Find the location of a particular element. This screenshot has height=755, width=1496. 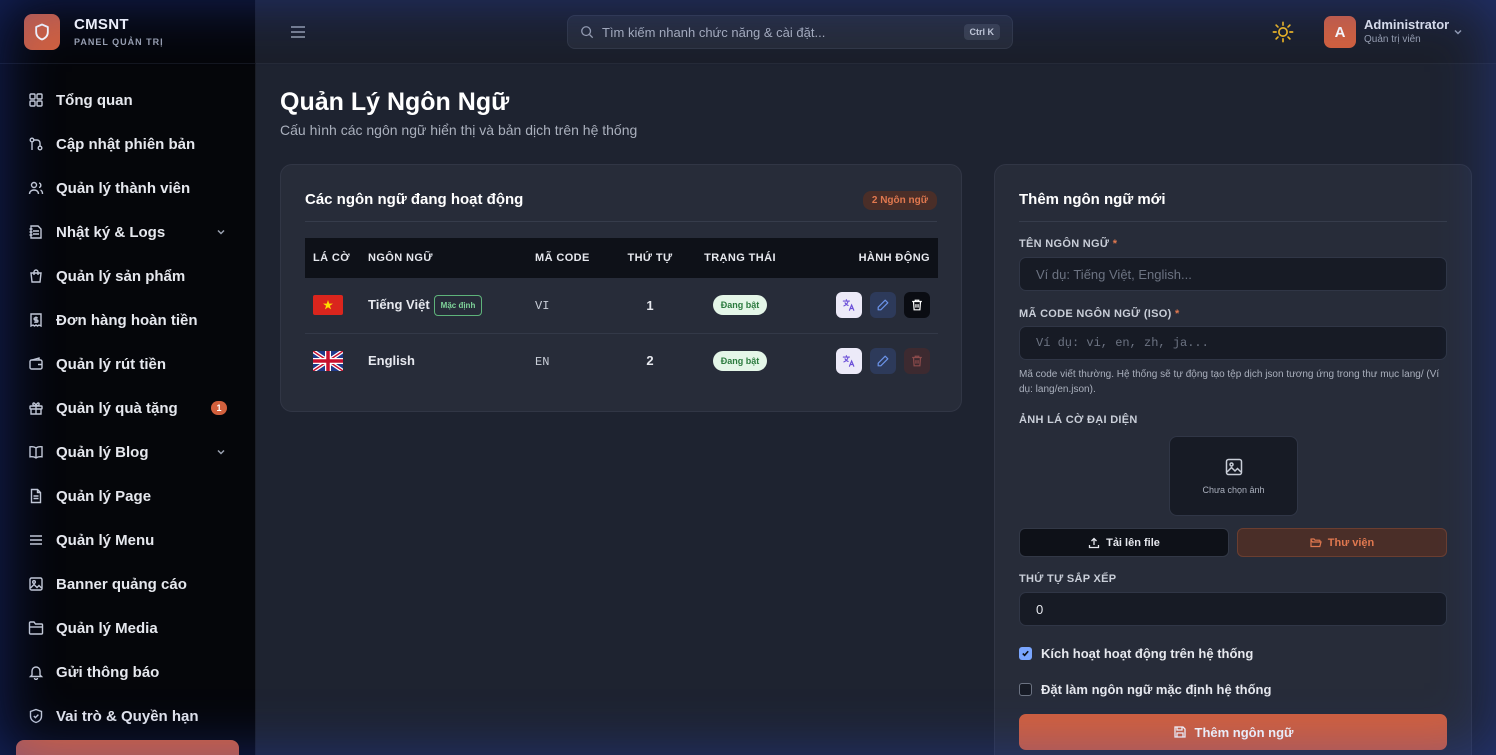

brand: CMSNT PANEL QUẢN TRỊ is located at coordinates (127, 32).